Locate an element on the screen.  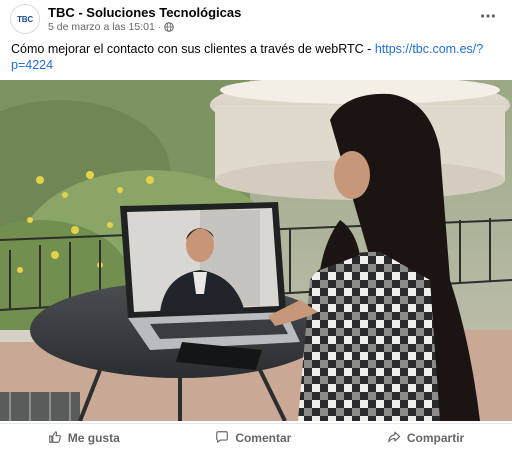
share-label: Compartir is located at coordinates (435, 438).